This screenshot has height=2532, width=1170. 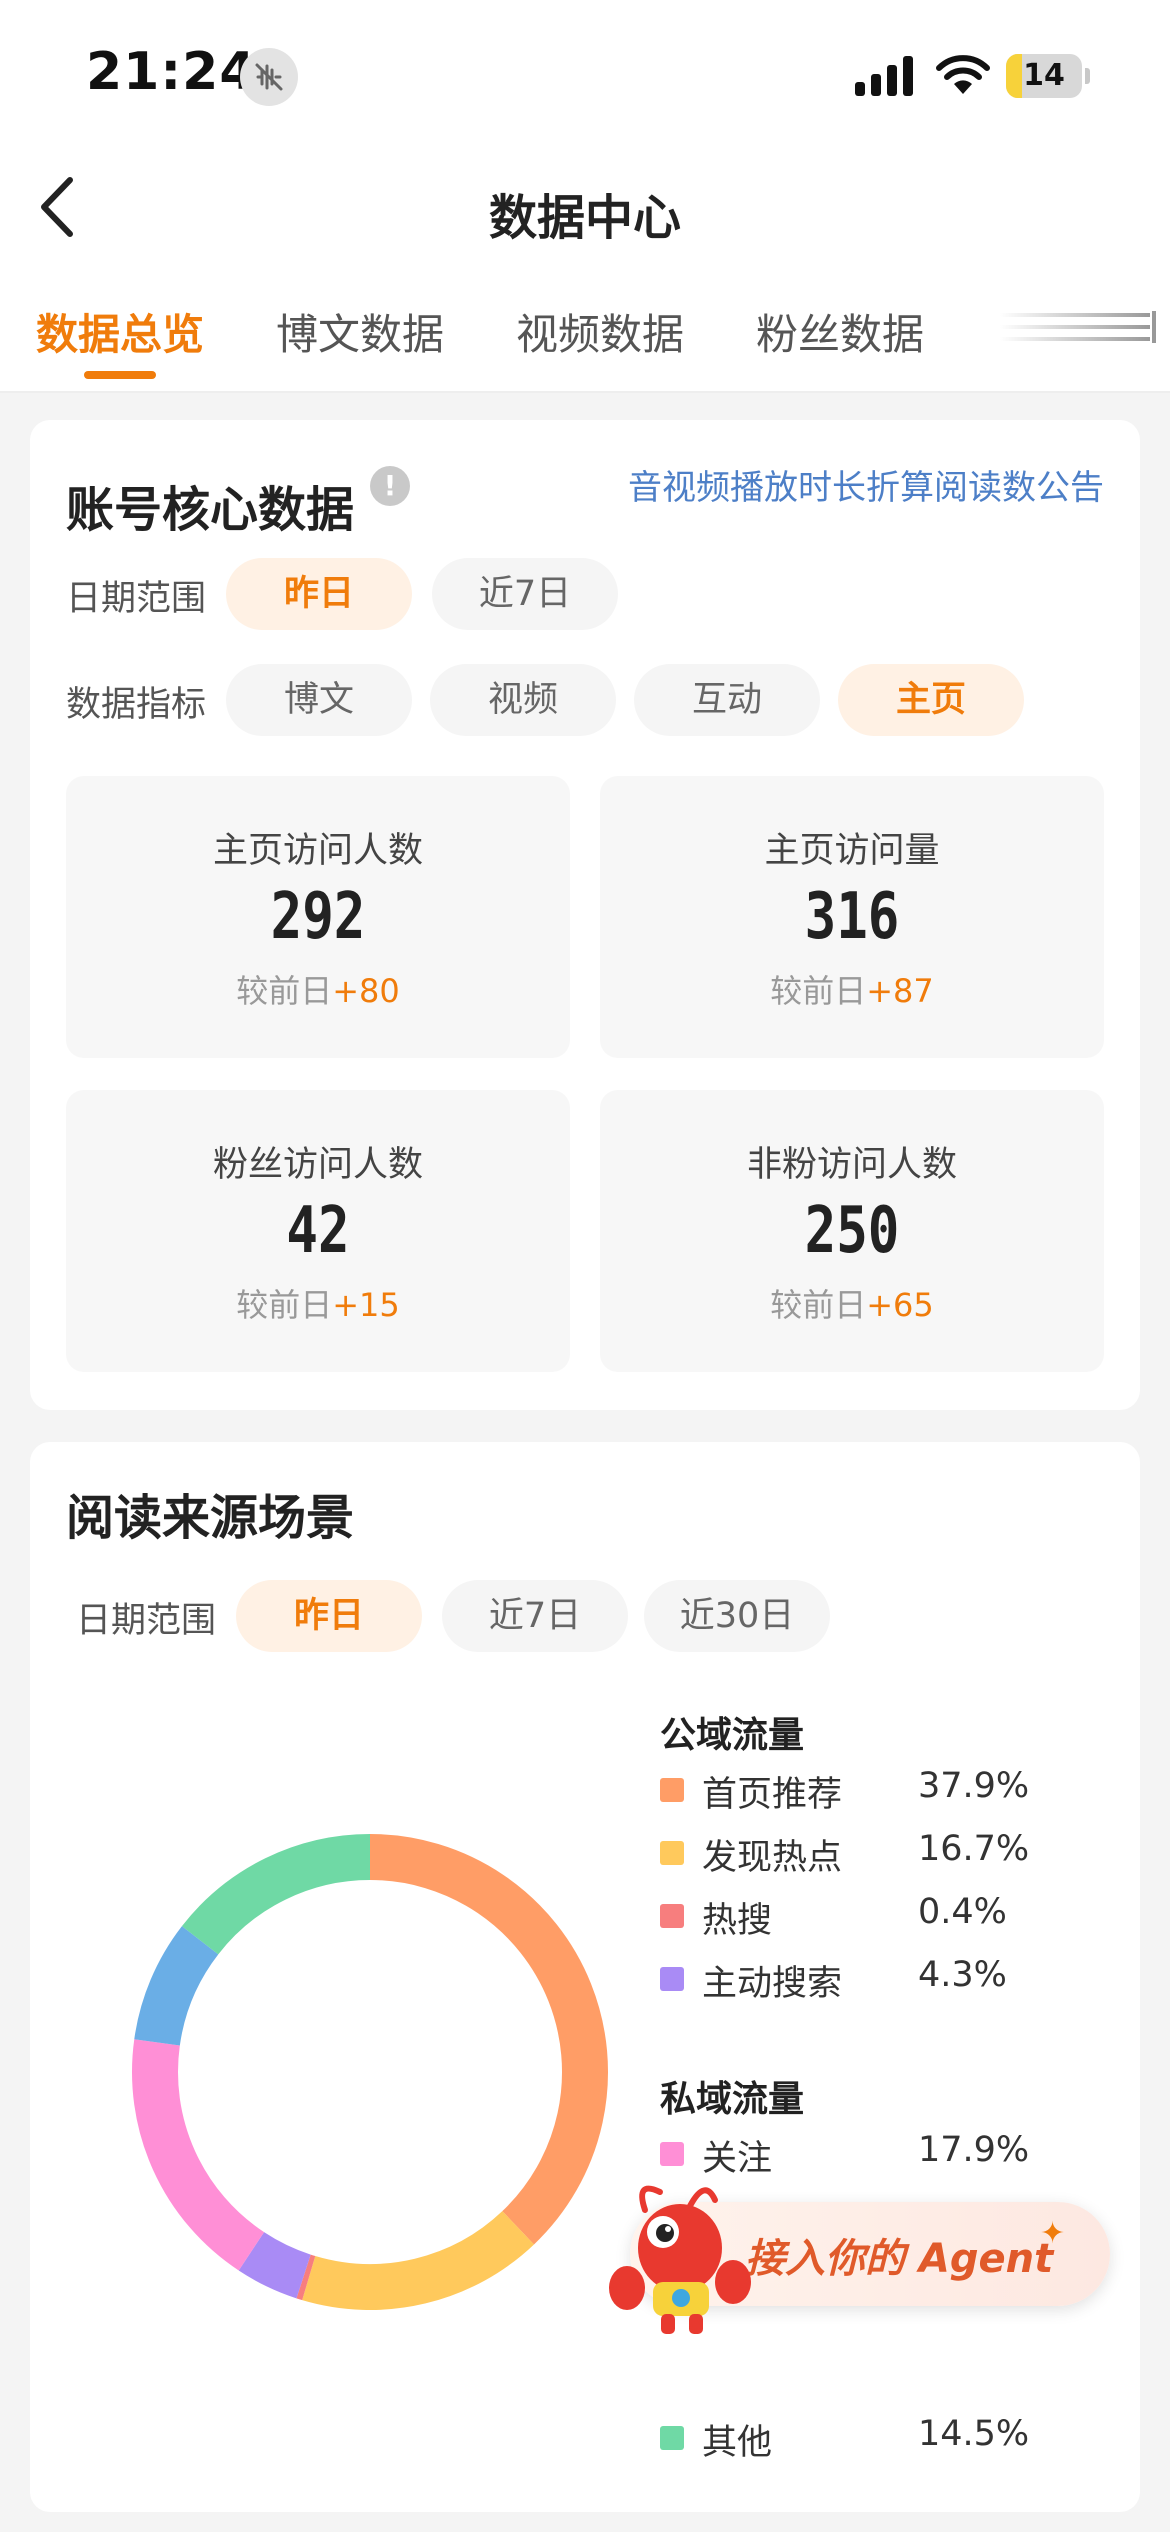 What do you see at coordinates (963, 74) in the screenshot?
I see `wifi-icon` at bounding box center [963, 74].